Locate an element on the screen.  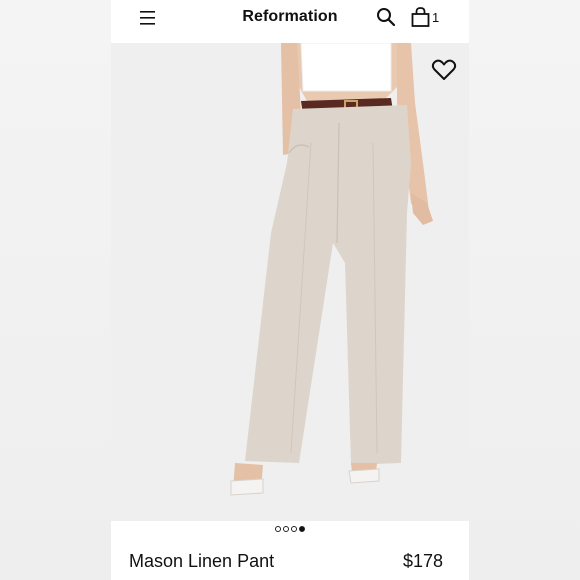
image-pagination is located at coordinates (290, 529).